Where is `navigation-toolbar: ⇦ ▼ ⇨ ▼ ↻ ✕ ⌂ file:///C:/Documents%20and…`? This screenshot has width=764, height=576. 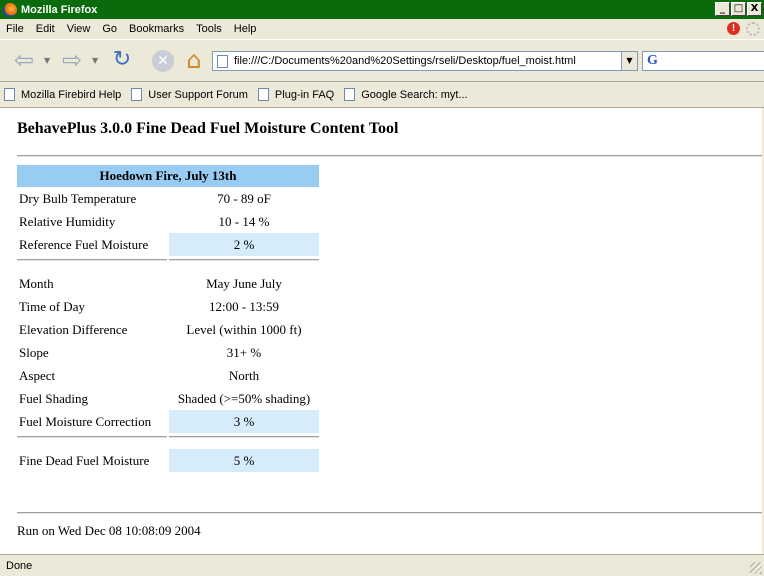
navigation-toolbar: ⇦ ▼ ⇨ ▼ ↻ ✕ ⌂ file:///C:/Documents%20and… is located at coordinates (382, 60).